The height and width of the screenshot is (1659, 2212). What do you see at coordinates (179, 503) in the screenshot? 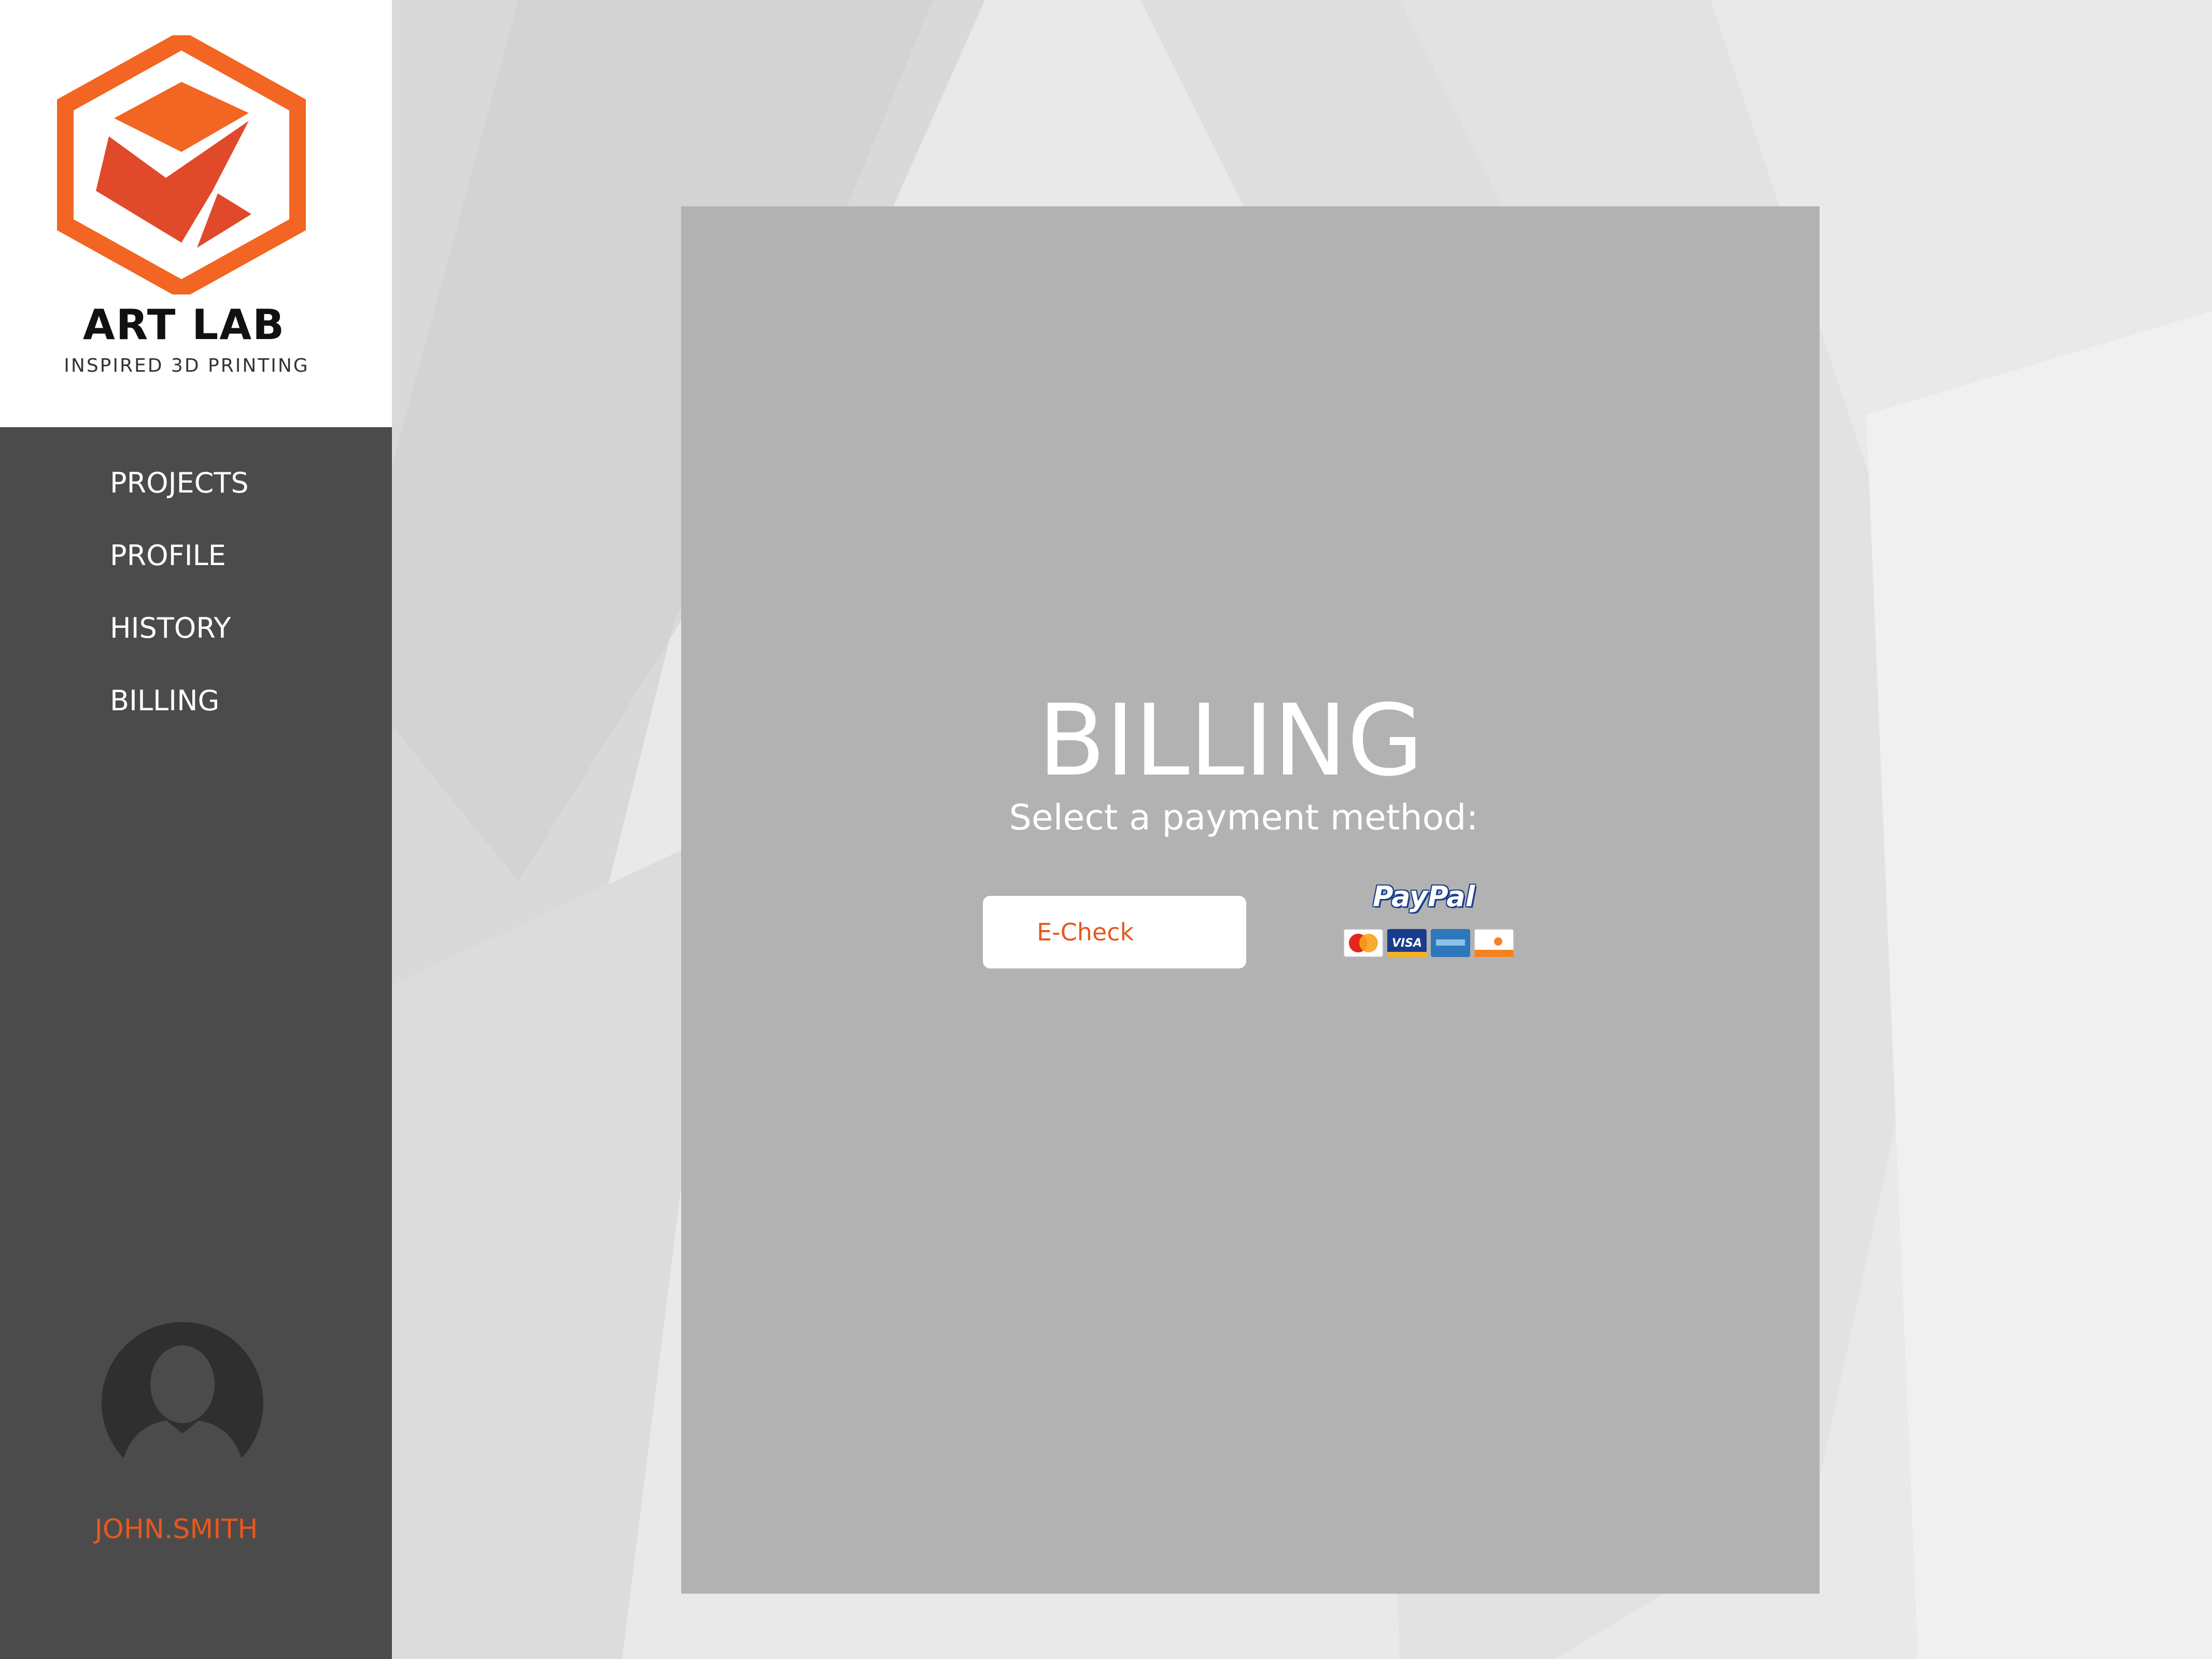
I see `sidebar-item-projects: PROJECTS` at bounding box center [179, 503].